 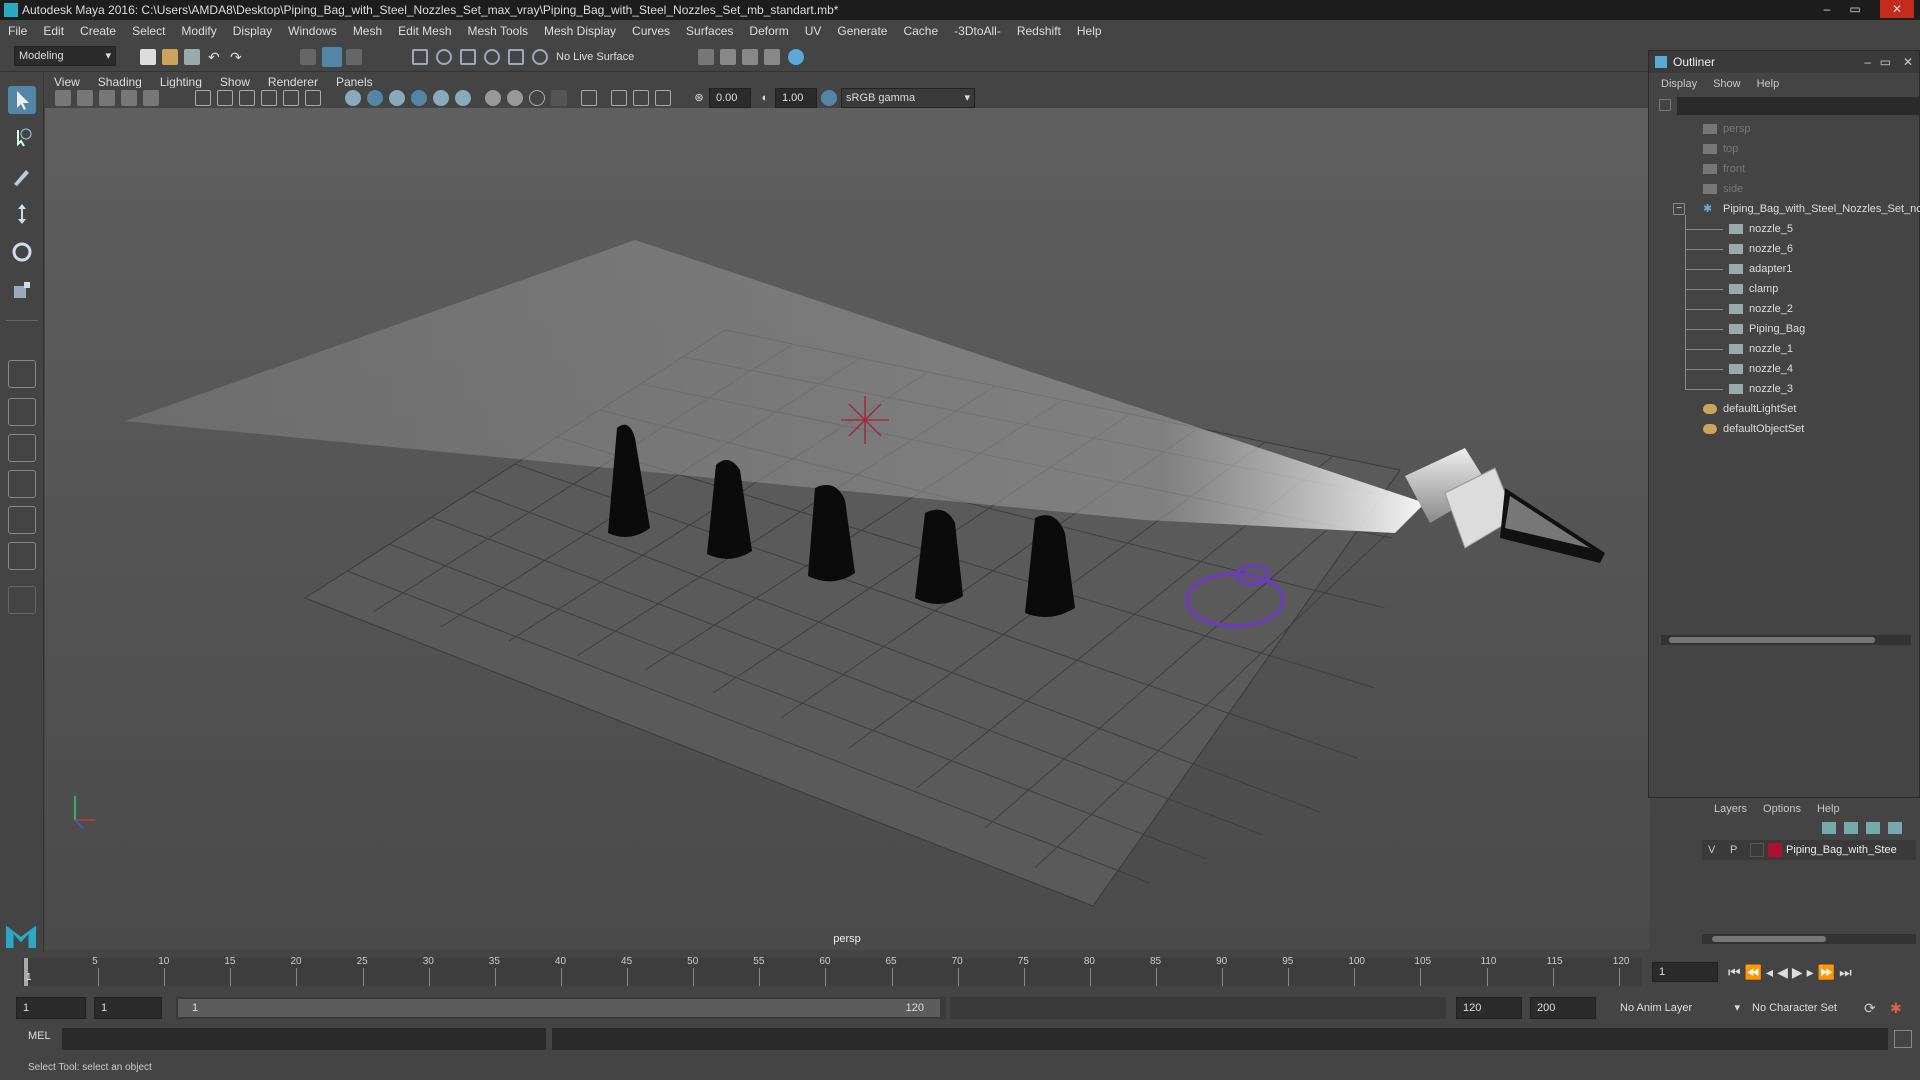 What do you see at coordinates (1727, 129) in the screenshot?
I see `outliner-item-persp: persp` at bounding box center [1727, 129].